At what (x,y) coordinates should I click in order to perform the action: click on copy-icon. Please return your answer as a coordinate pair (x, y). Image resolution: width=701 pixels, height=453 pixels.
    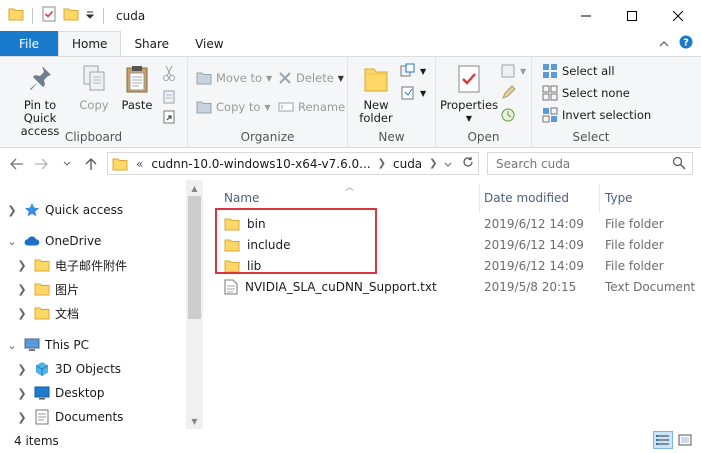
    Looking at the image, I should click on (94, 79).